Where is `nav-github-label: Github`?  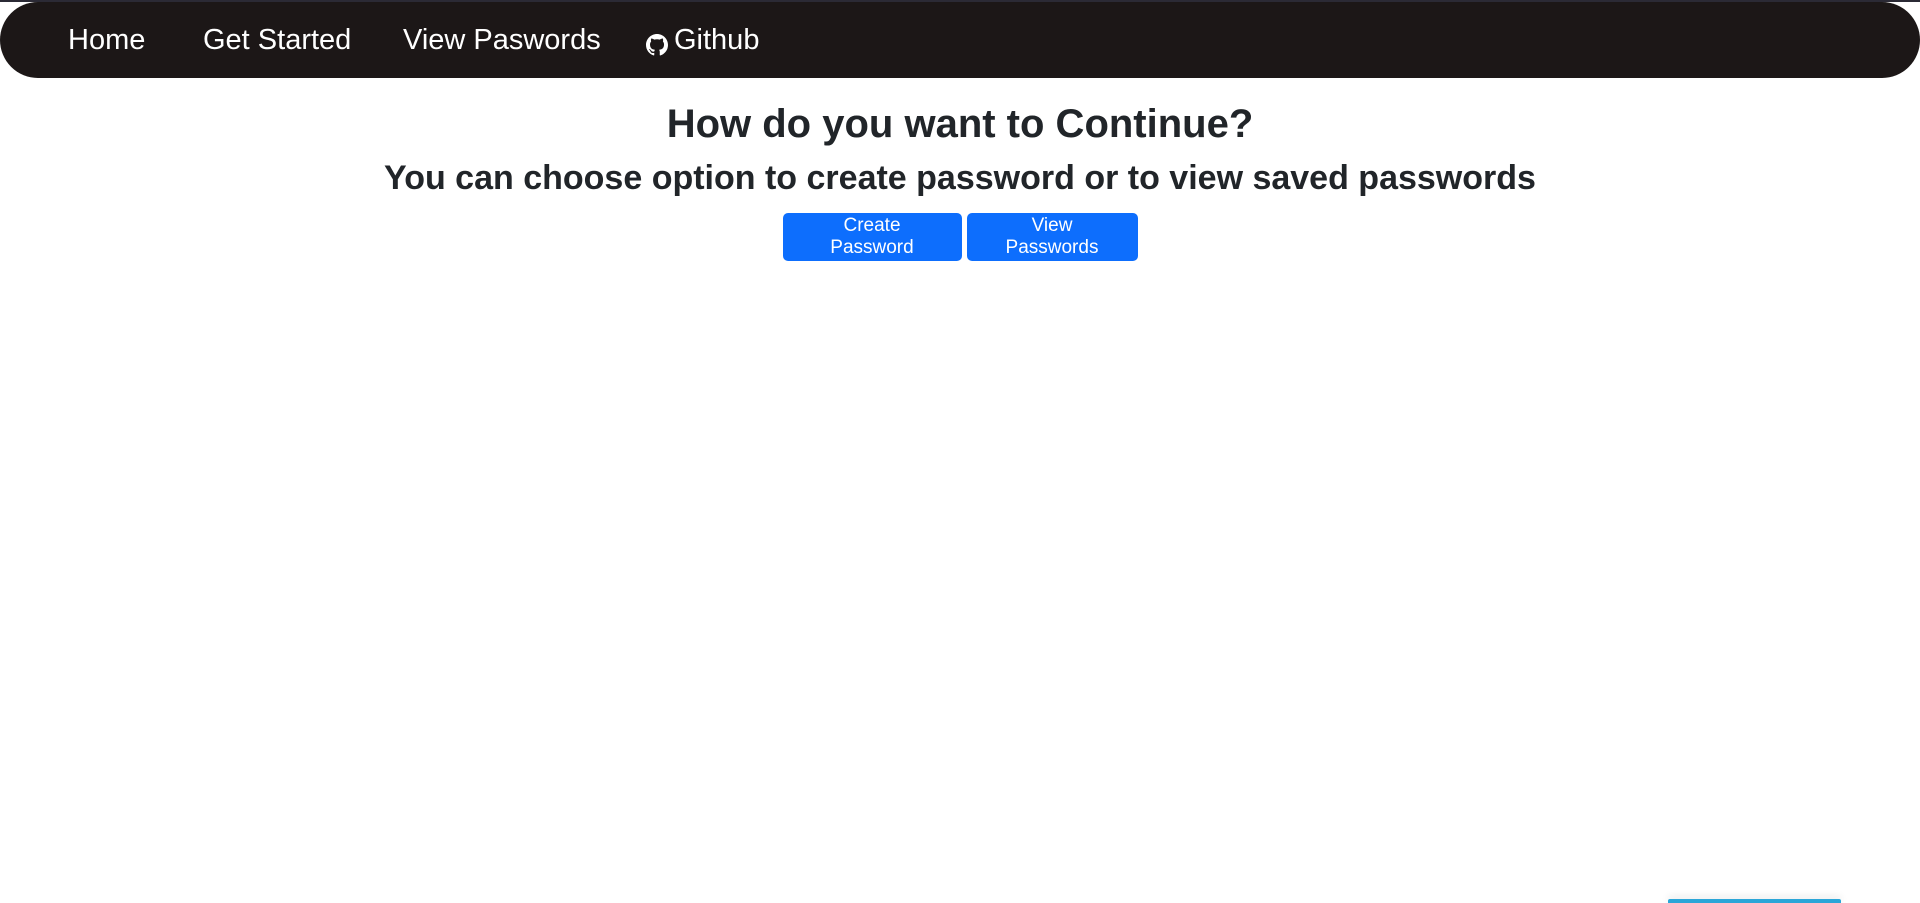 nav-github-label: Github is located at coordinates (717, 39).